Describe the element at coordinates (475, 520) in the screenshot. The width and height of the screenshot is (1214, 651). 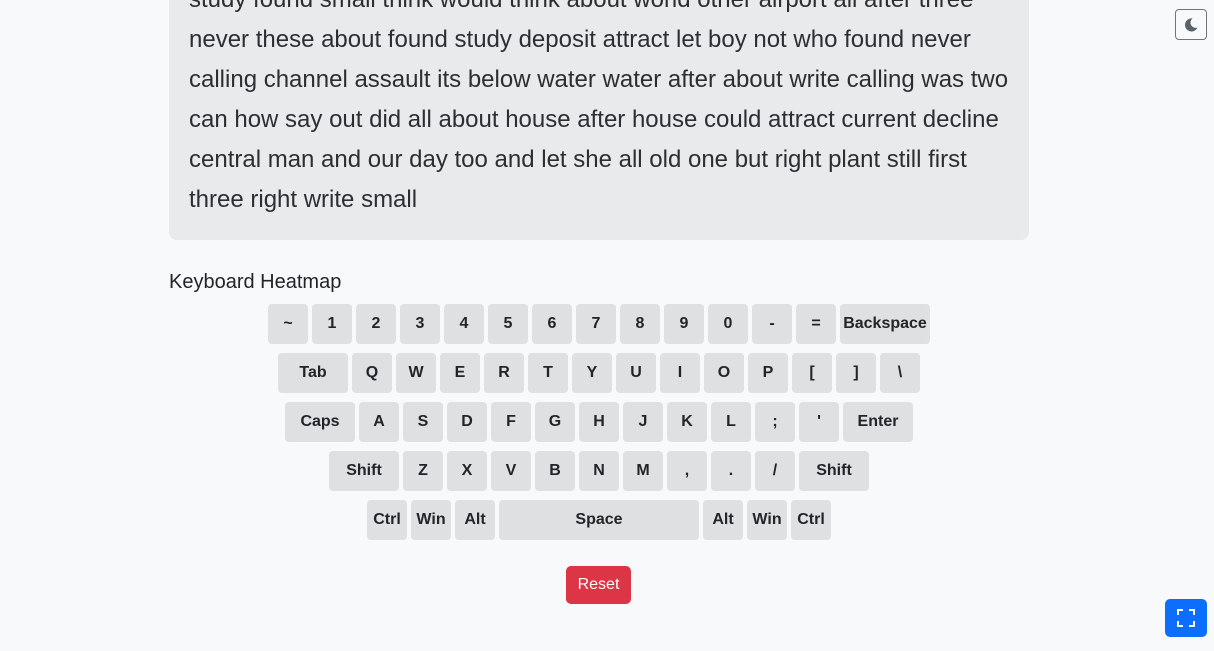
I see `key-left-alt: Alt` at that location.